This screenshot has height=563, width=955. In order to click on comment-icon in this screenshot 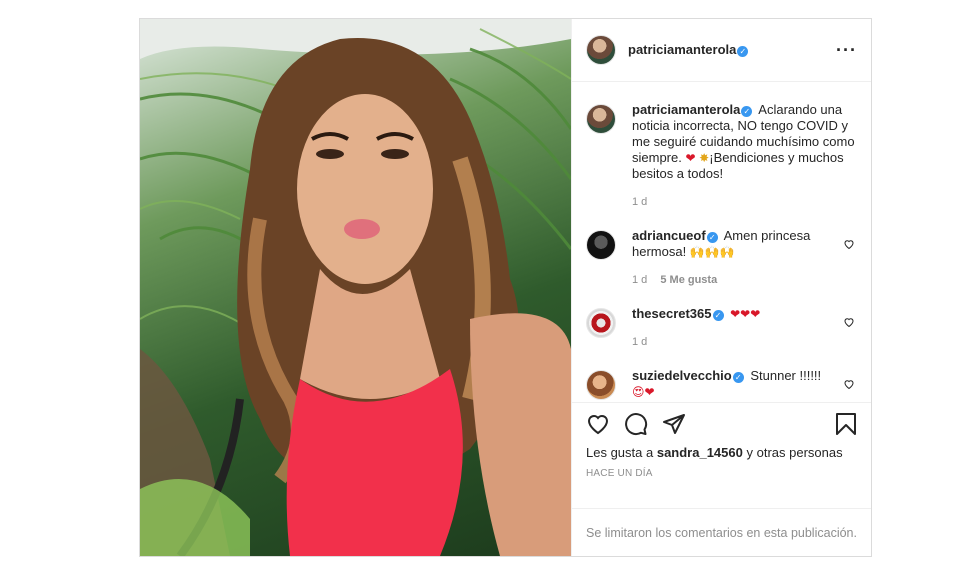, I will do `click(636, 424)`.